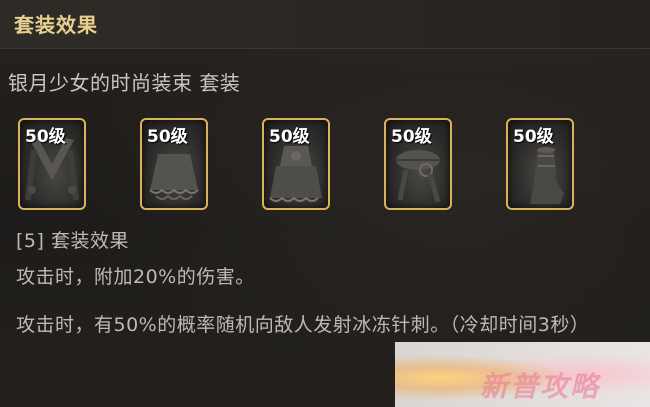  Describe the element at coordinates (124, 83) in the screenshot. I see `set-name: 银月少女的时尚装束 套装` at that location.